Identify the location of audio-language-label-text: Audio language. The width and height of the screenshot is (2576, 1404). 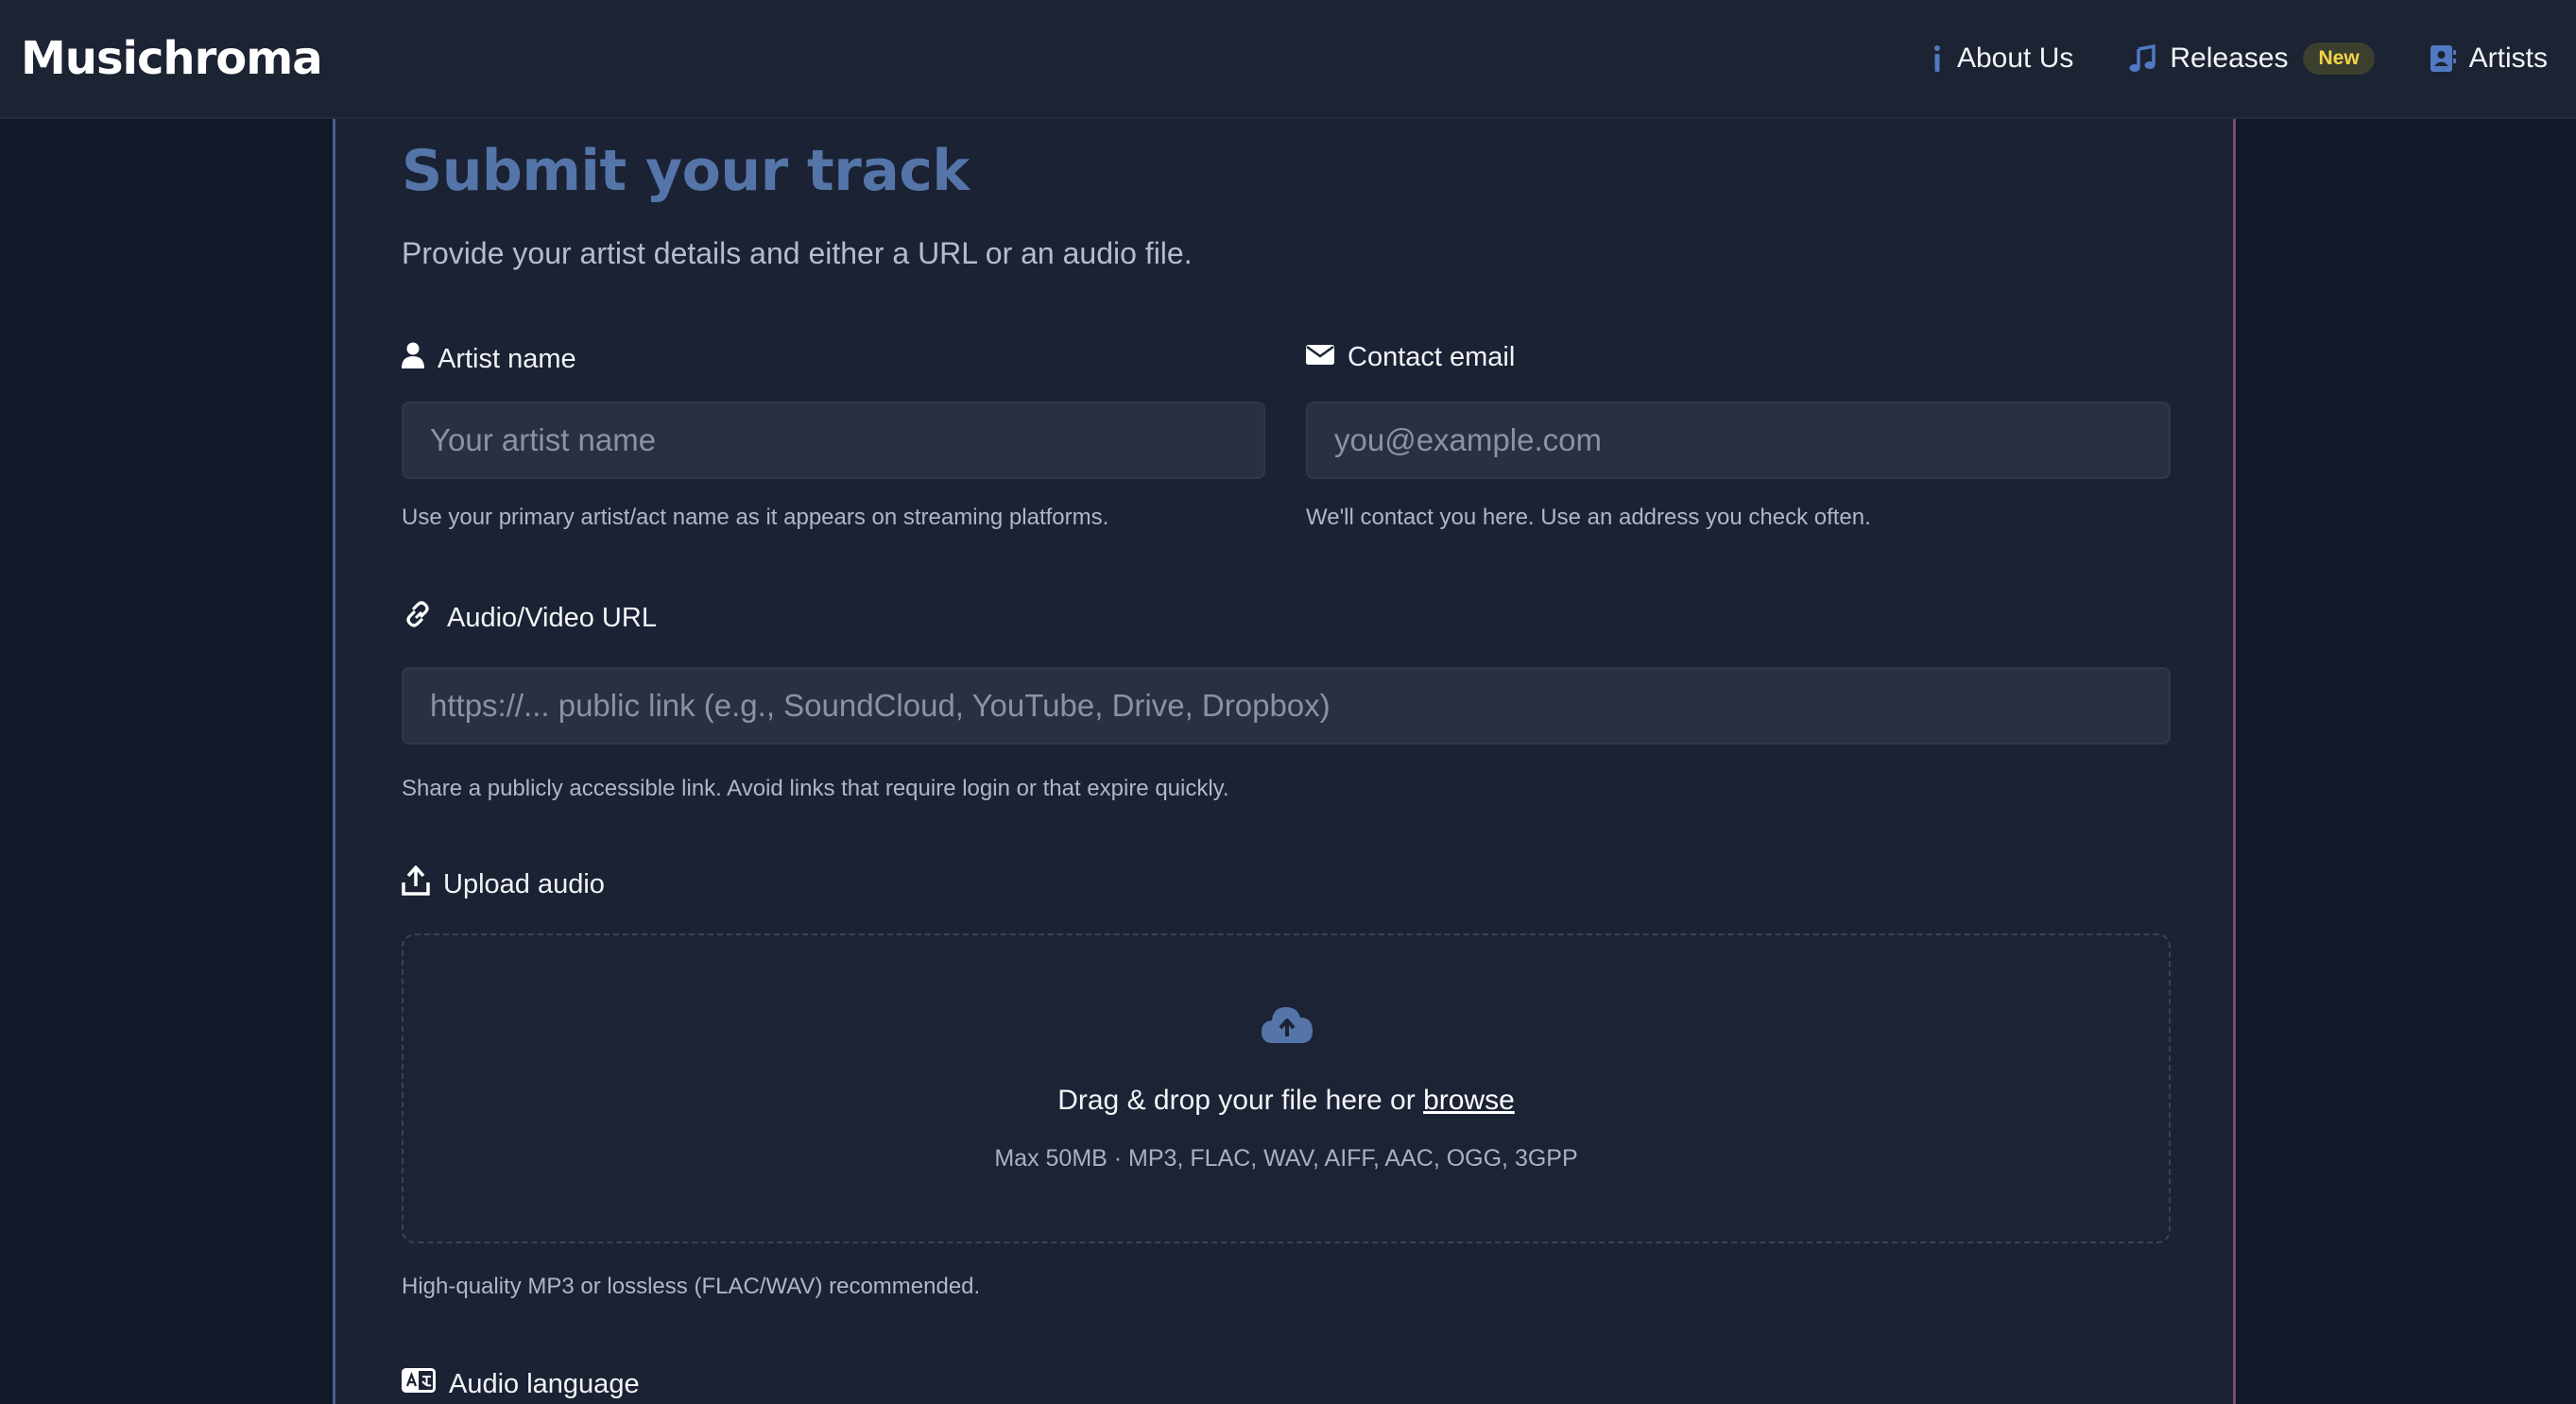
(544, 1383).